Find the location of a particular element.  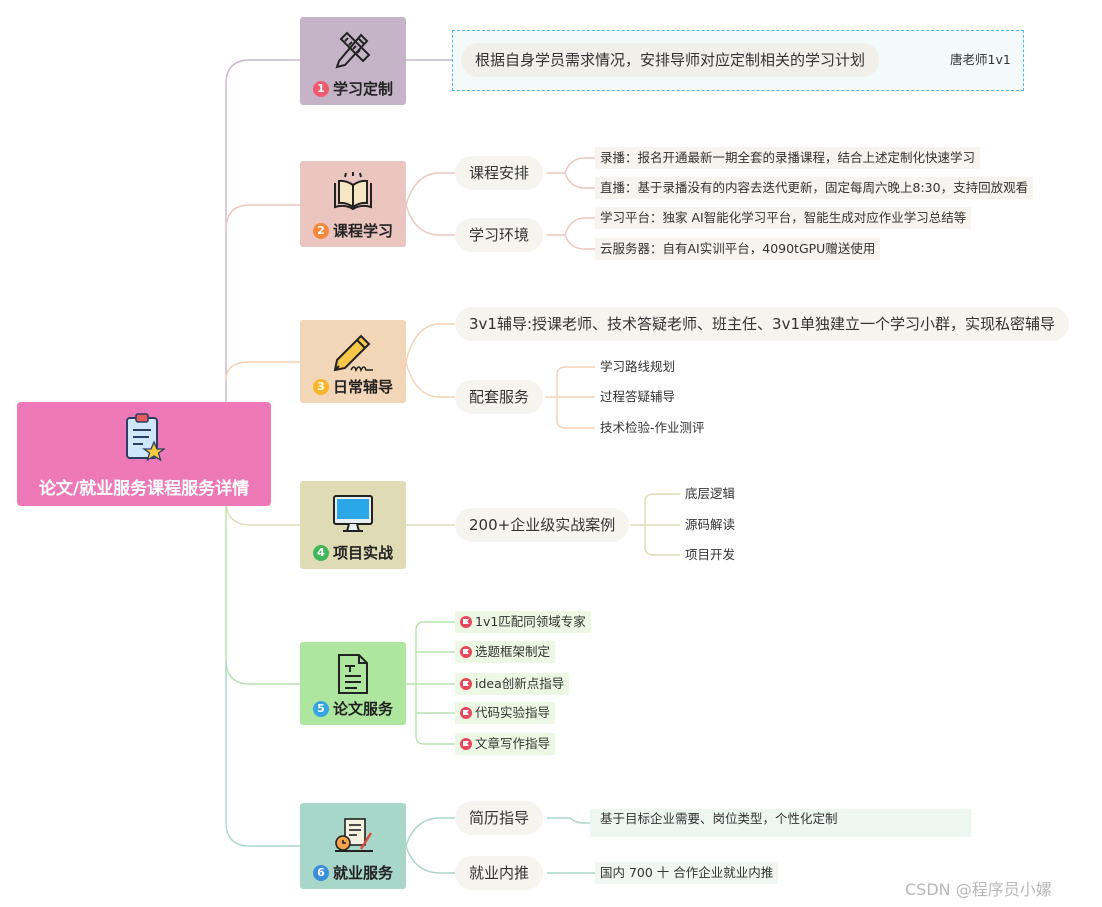

branch-study-plan: 1 学习定制 is located at coordinates (353, 61).